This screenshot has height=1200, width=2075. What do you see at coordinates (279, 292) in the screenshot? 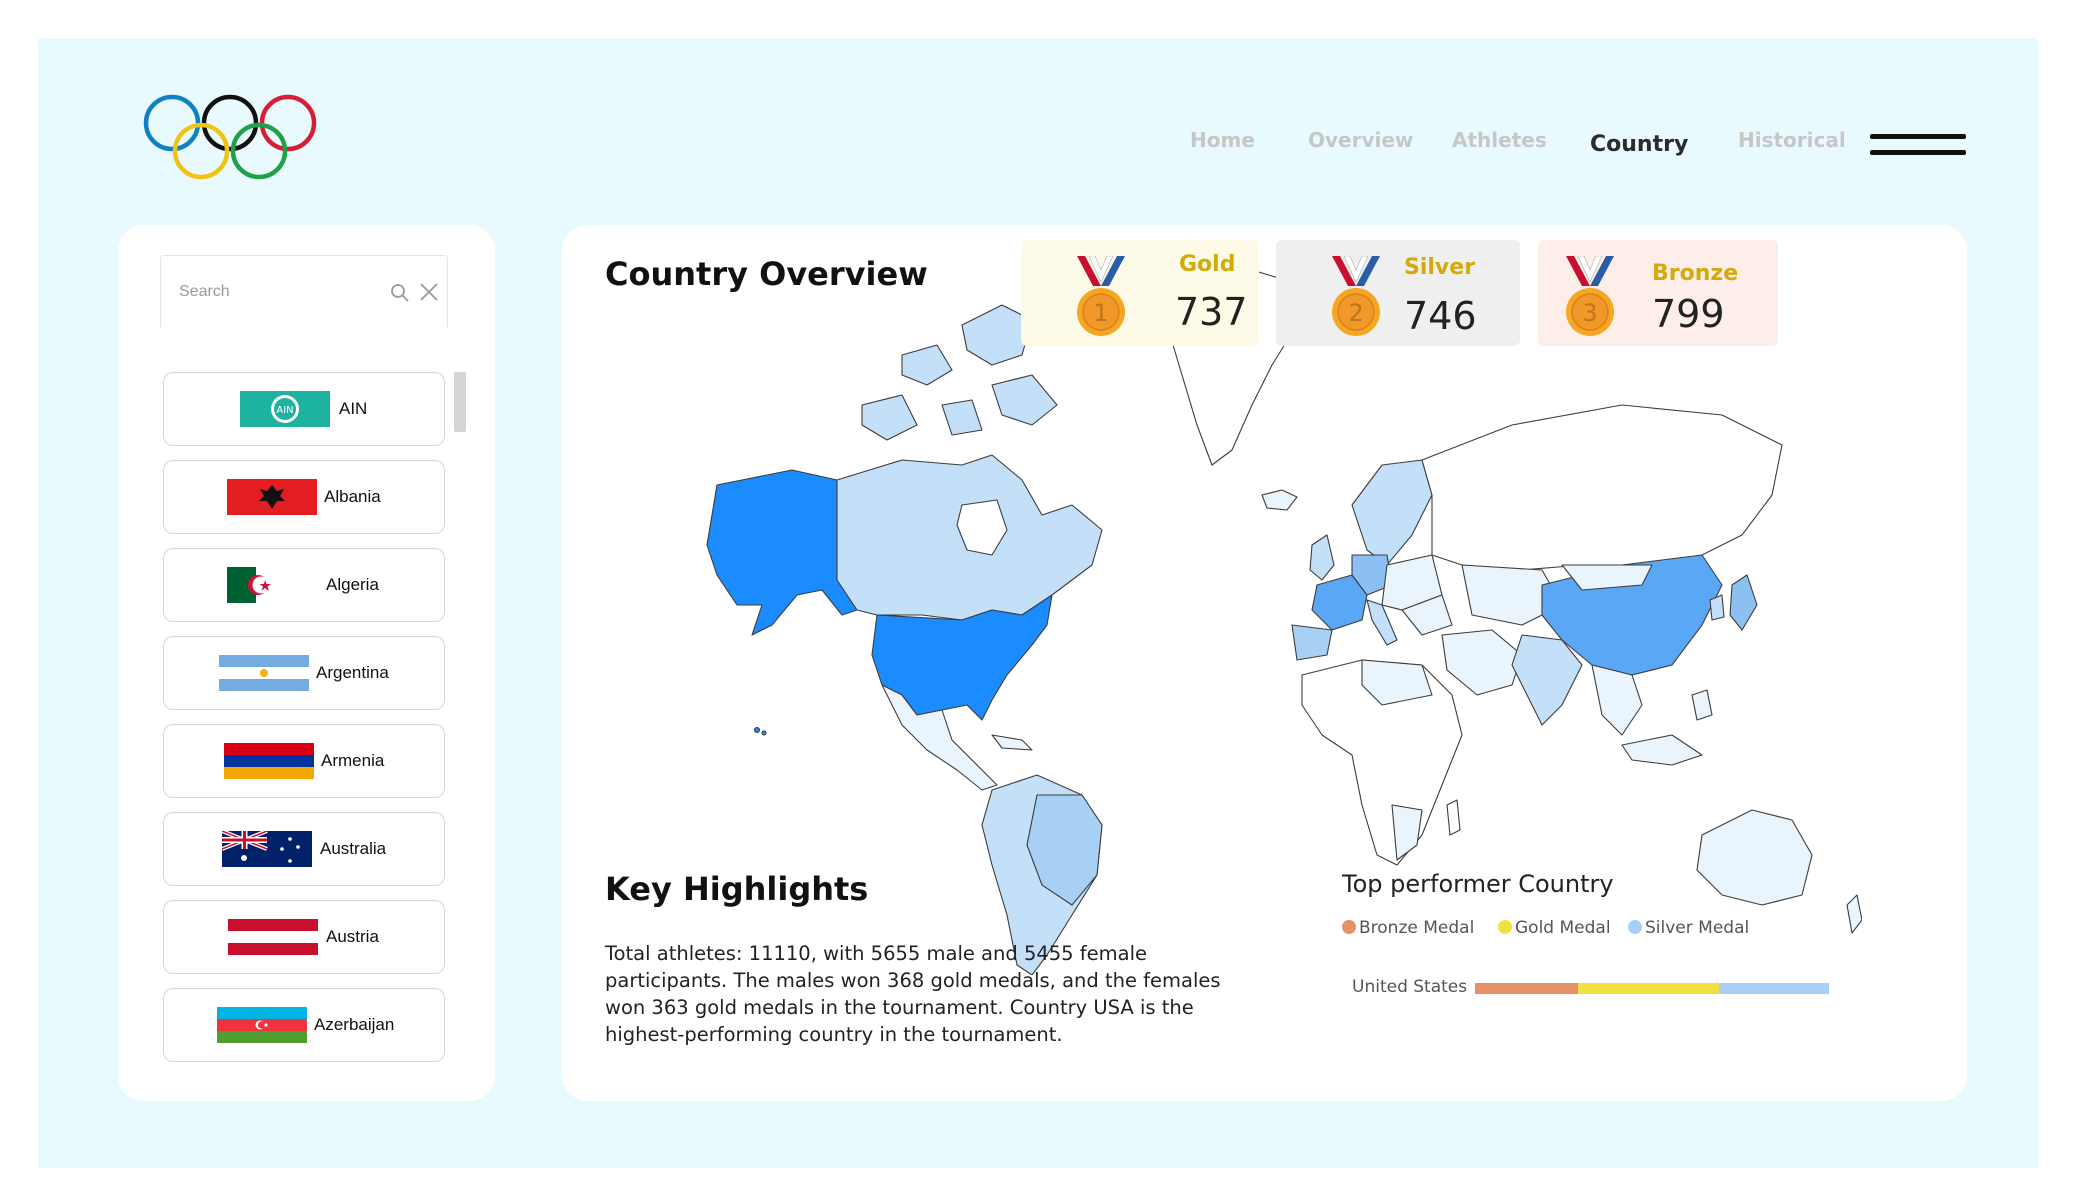
I see `search-input` at bounding box center [279, 292].